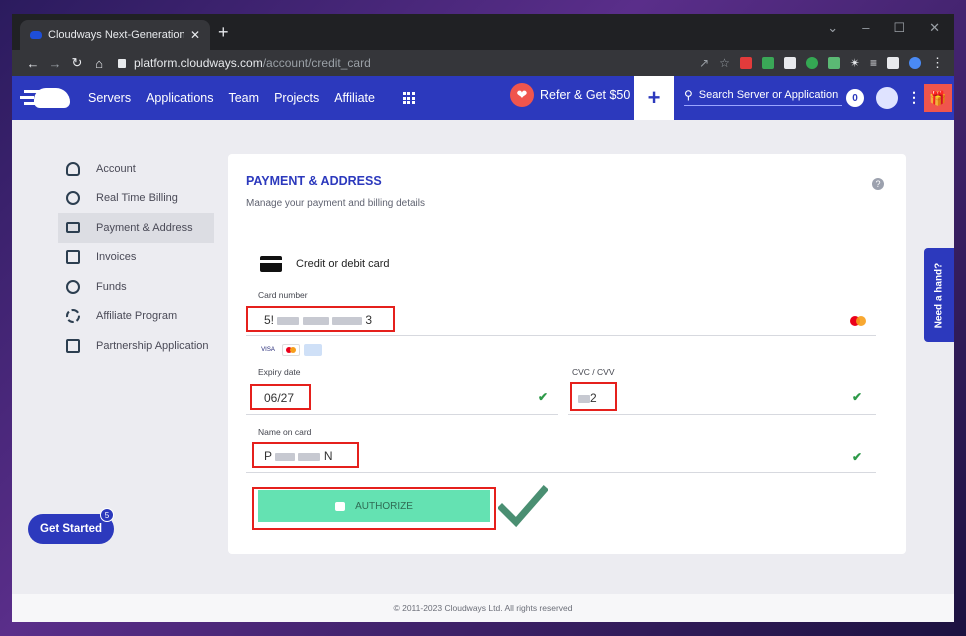 Image resolution: width=966 pixels, height=636 pixels. What do you see at coordinates (857, 397) in the screenshot?
I see `cvc-valid-check-icon: ✔` at bounding box center [857, 397].